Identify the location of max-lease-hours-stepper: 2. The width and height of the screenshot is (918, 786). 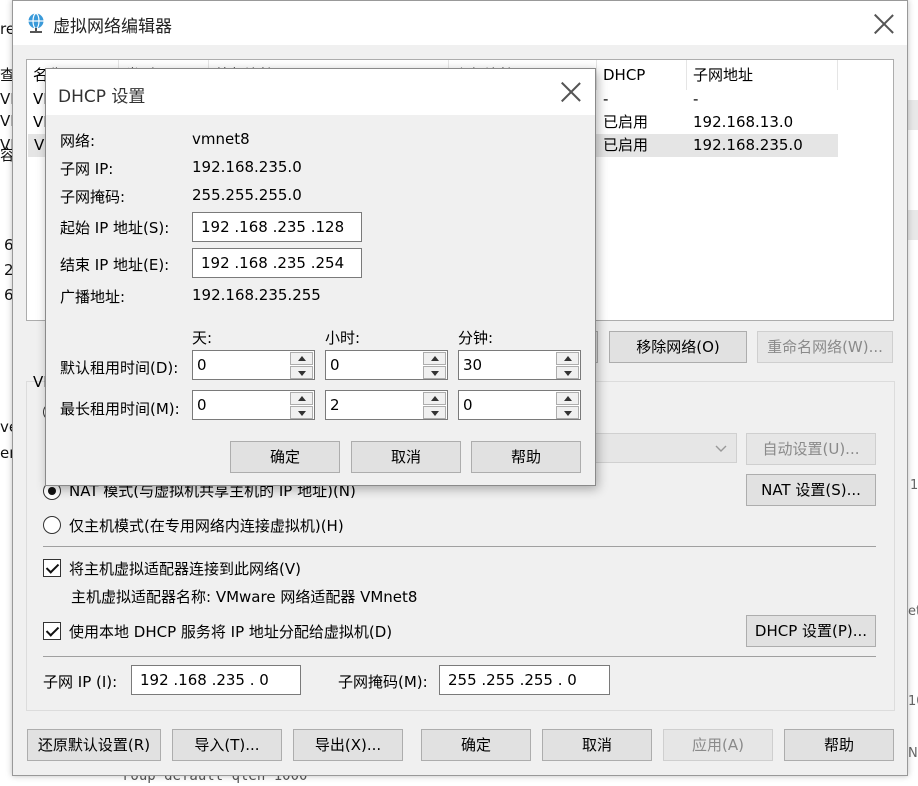
(386, 405).